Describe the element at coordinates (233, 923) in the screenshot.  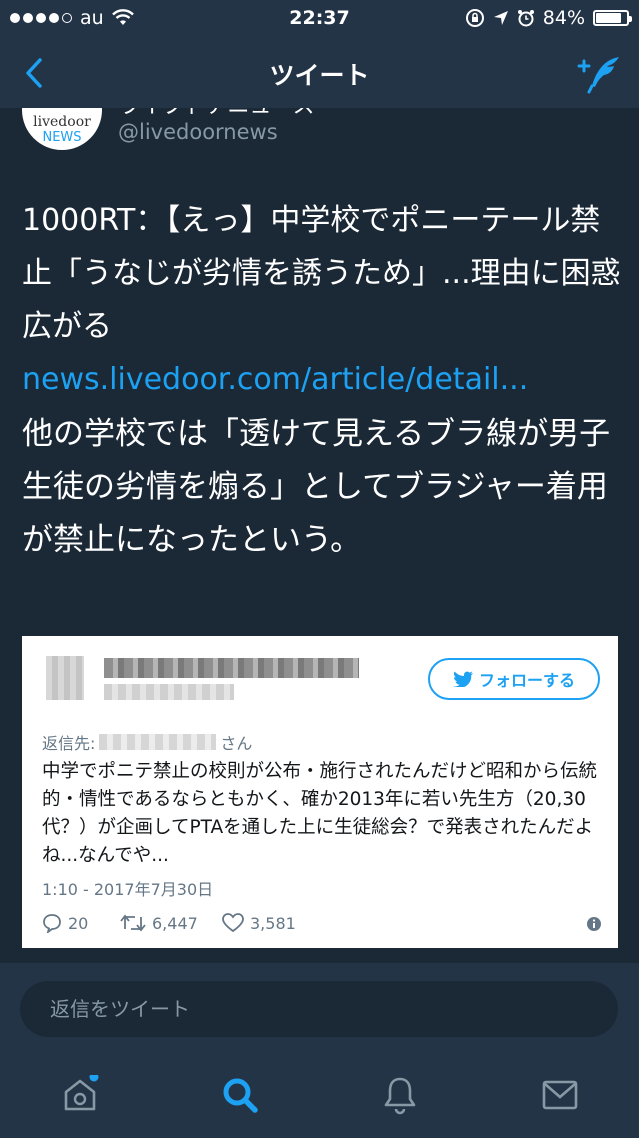
I see `heart-icon` at that location.